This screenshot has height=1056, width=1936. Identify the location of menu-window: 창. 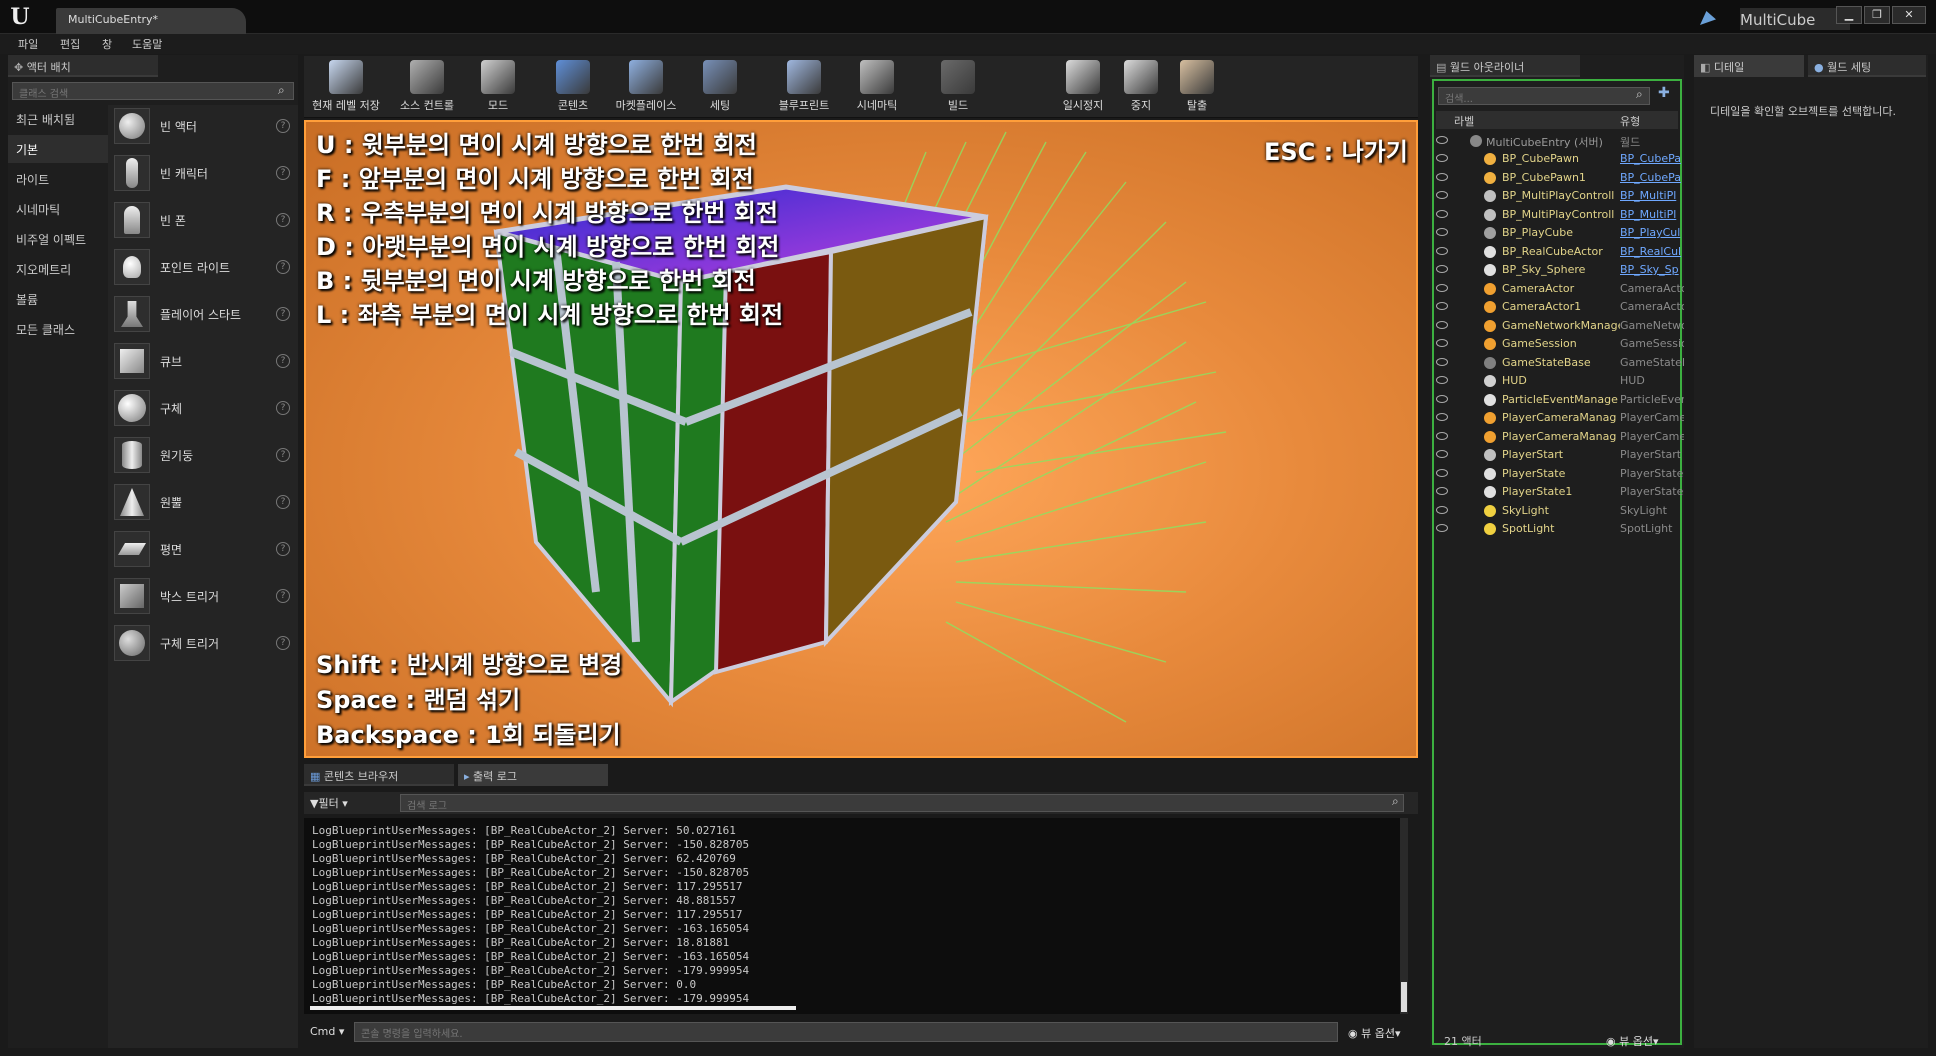
(107, 44).